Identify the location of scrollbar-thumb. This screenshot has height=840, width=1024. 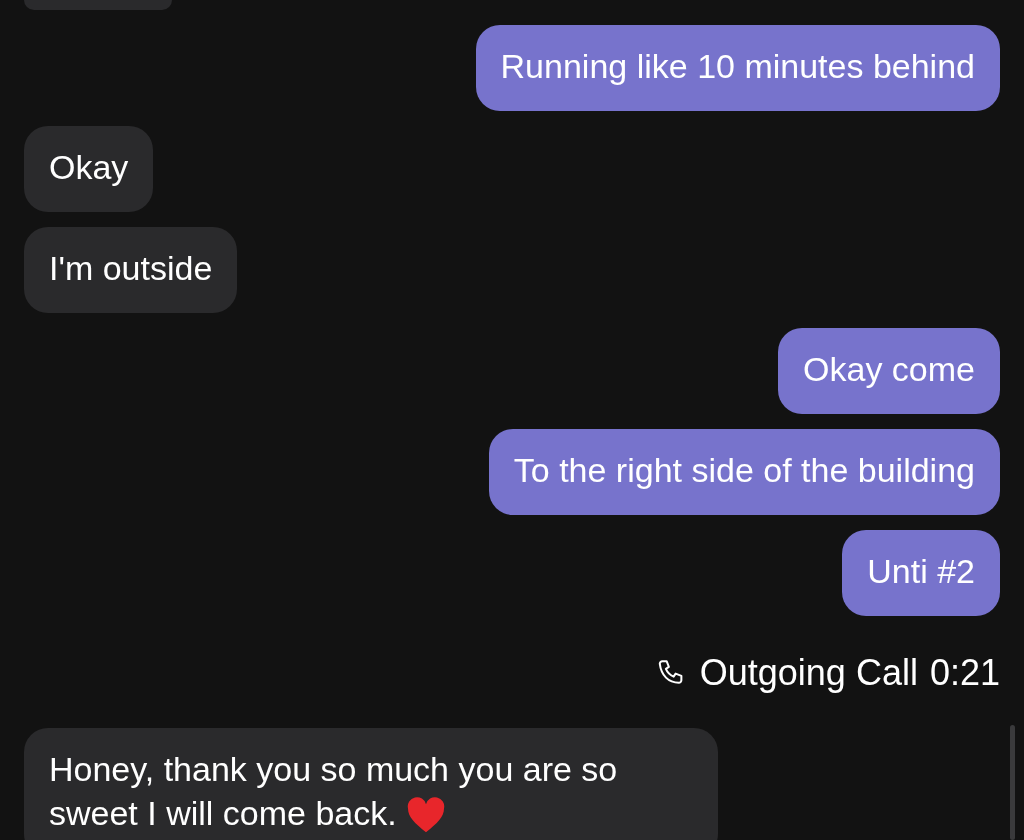
(1012, 782).